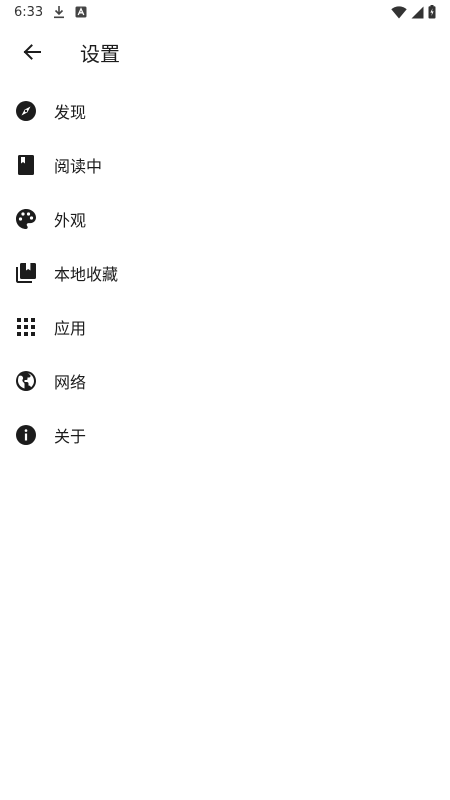 This screenshot has height=800, width=450. I want to click on settings-item-label: 关于, so click(70, 436).